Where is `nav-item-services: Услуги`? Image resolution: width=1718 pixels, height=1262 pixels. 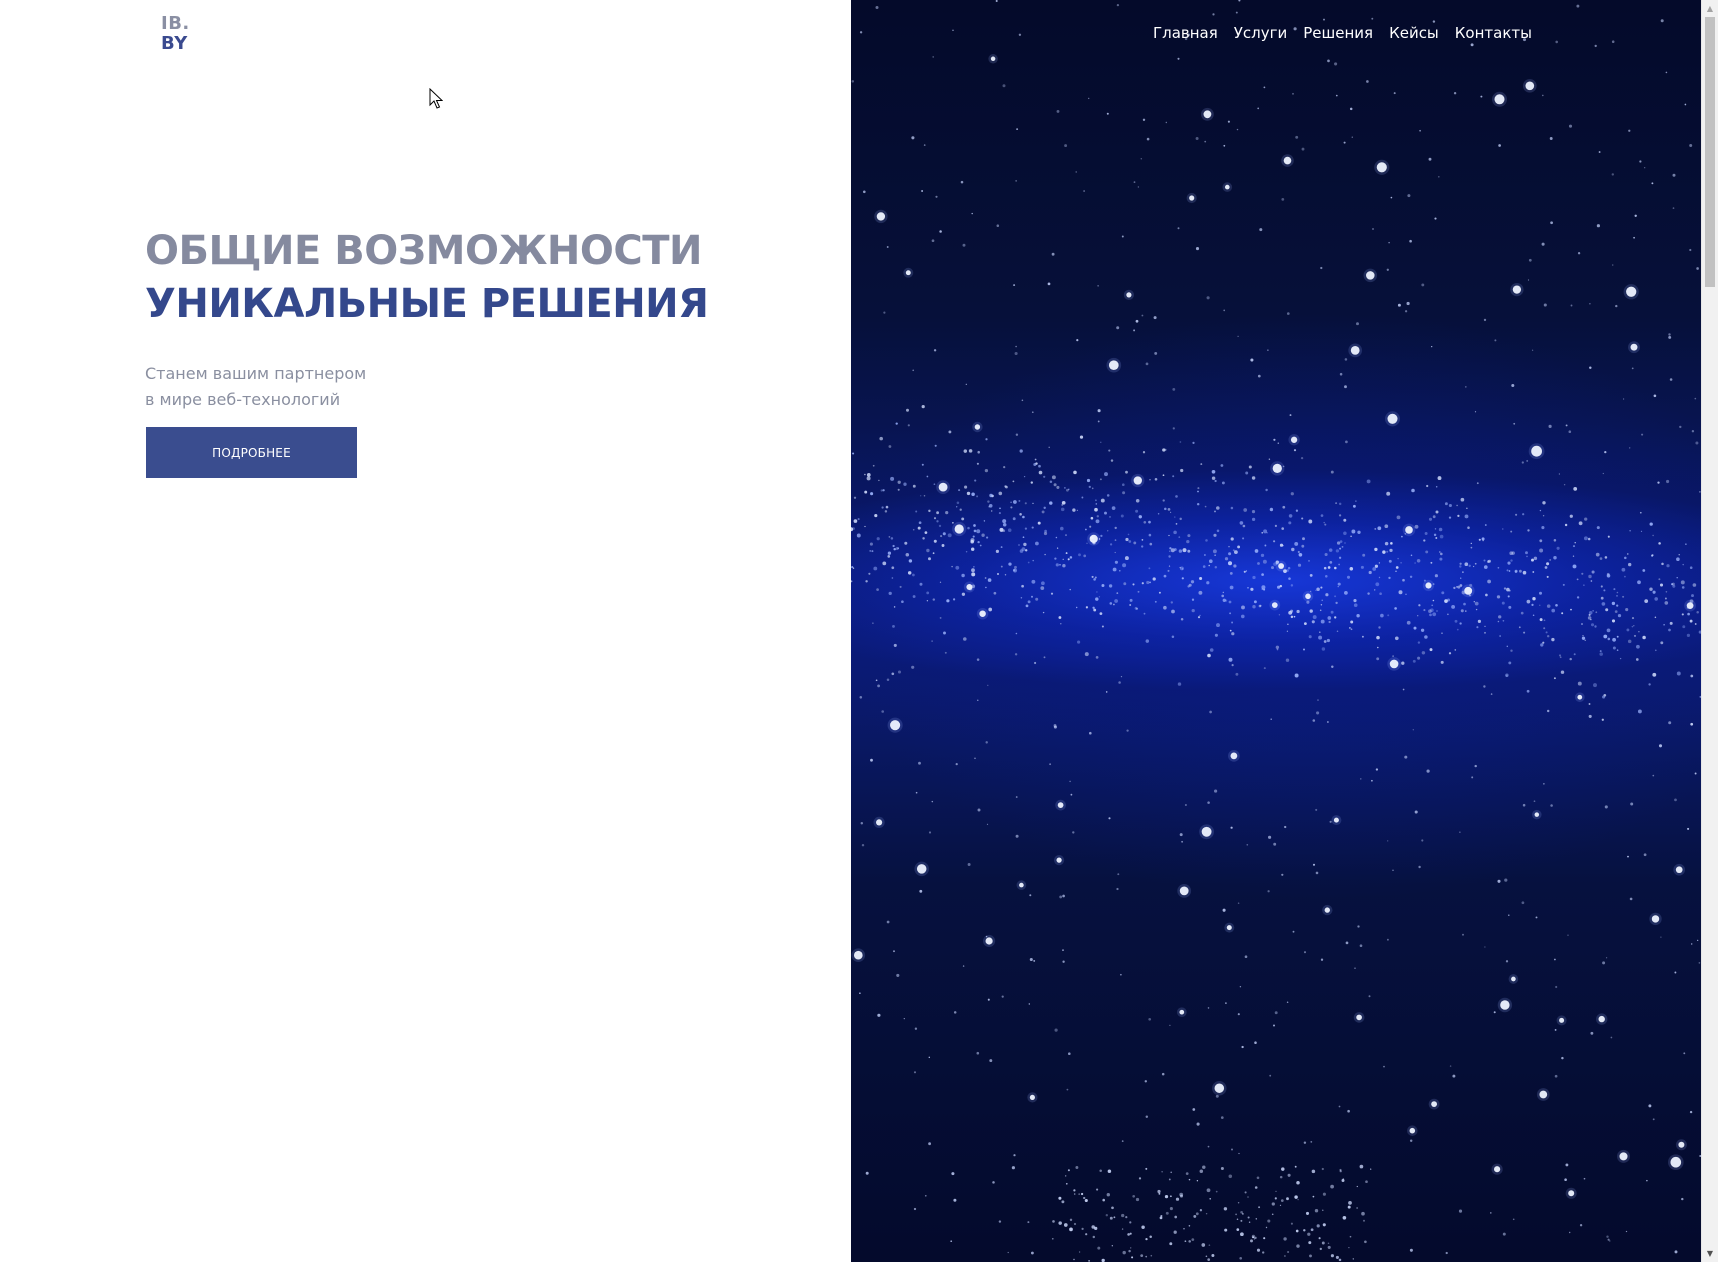 nav-item-services: Услуги is located at coordinates (1260, 33).